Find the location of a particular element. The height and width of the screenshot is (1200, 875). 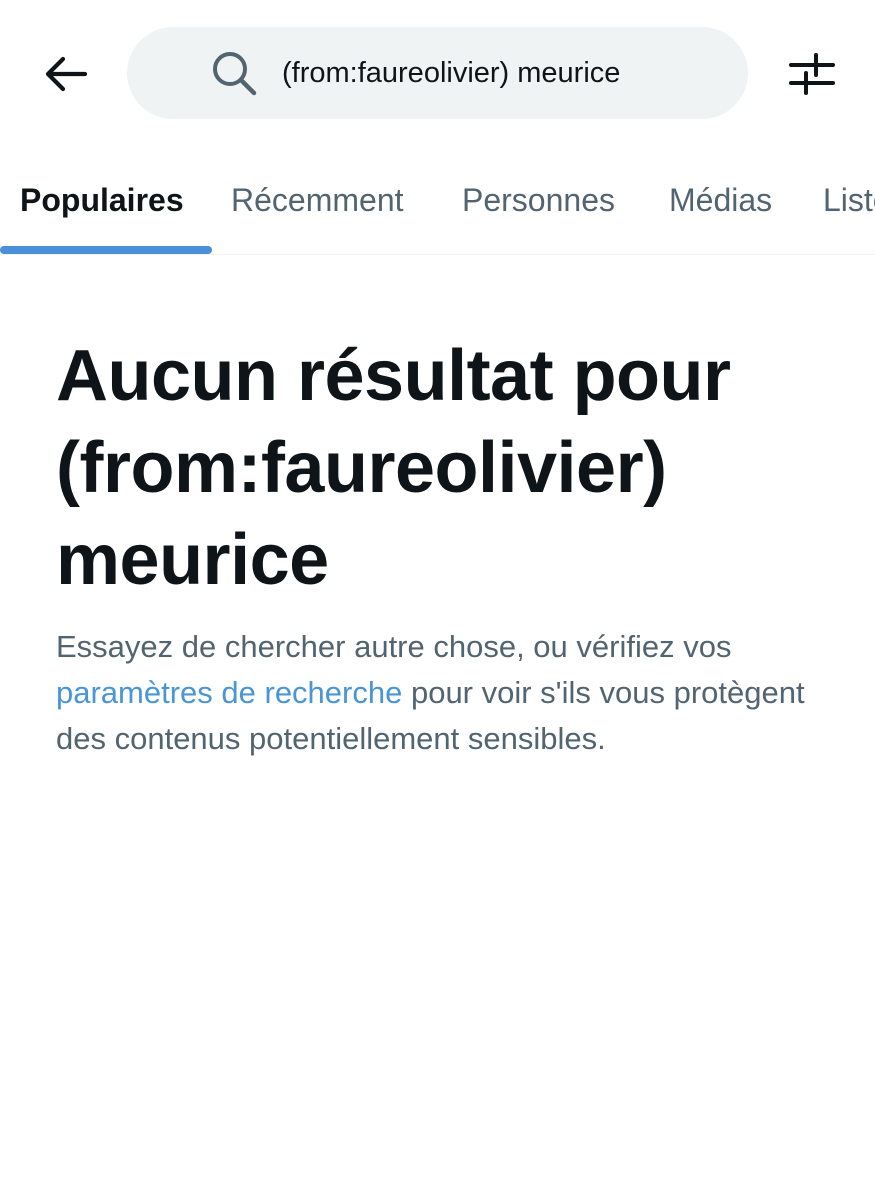

search-box: (from:faureolivier) meurice is located at coordinates (437, 73).